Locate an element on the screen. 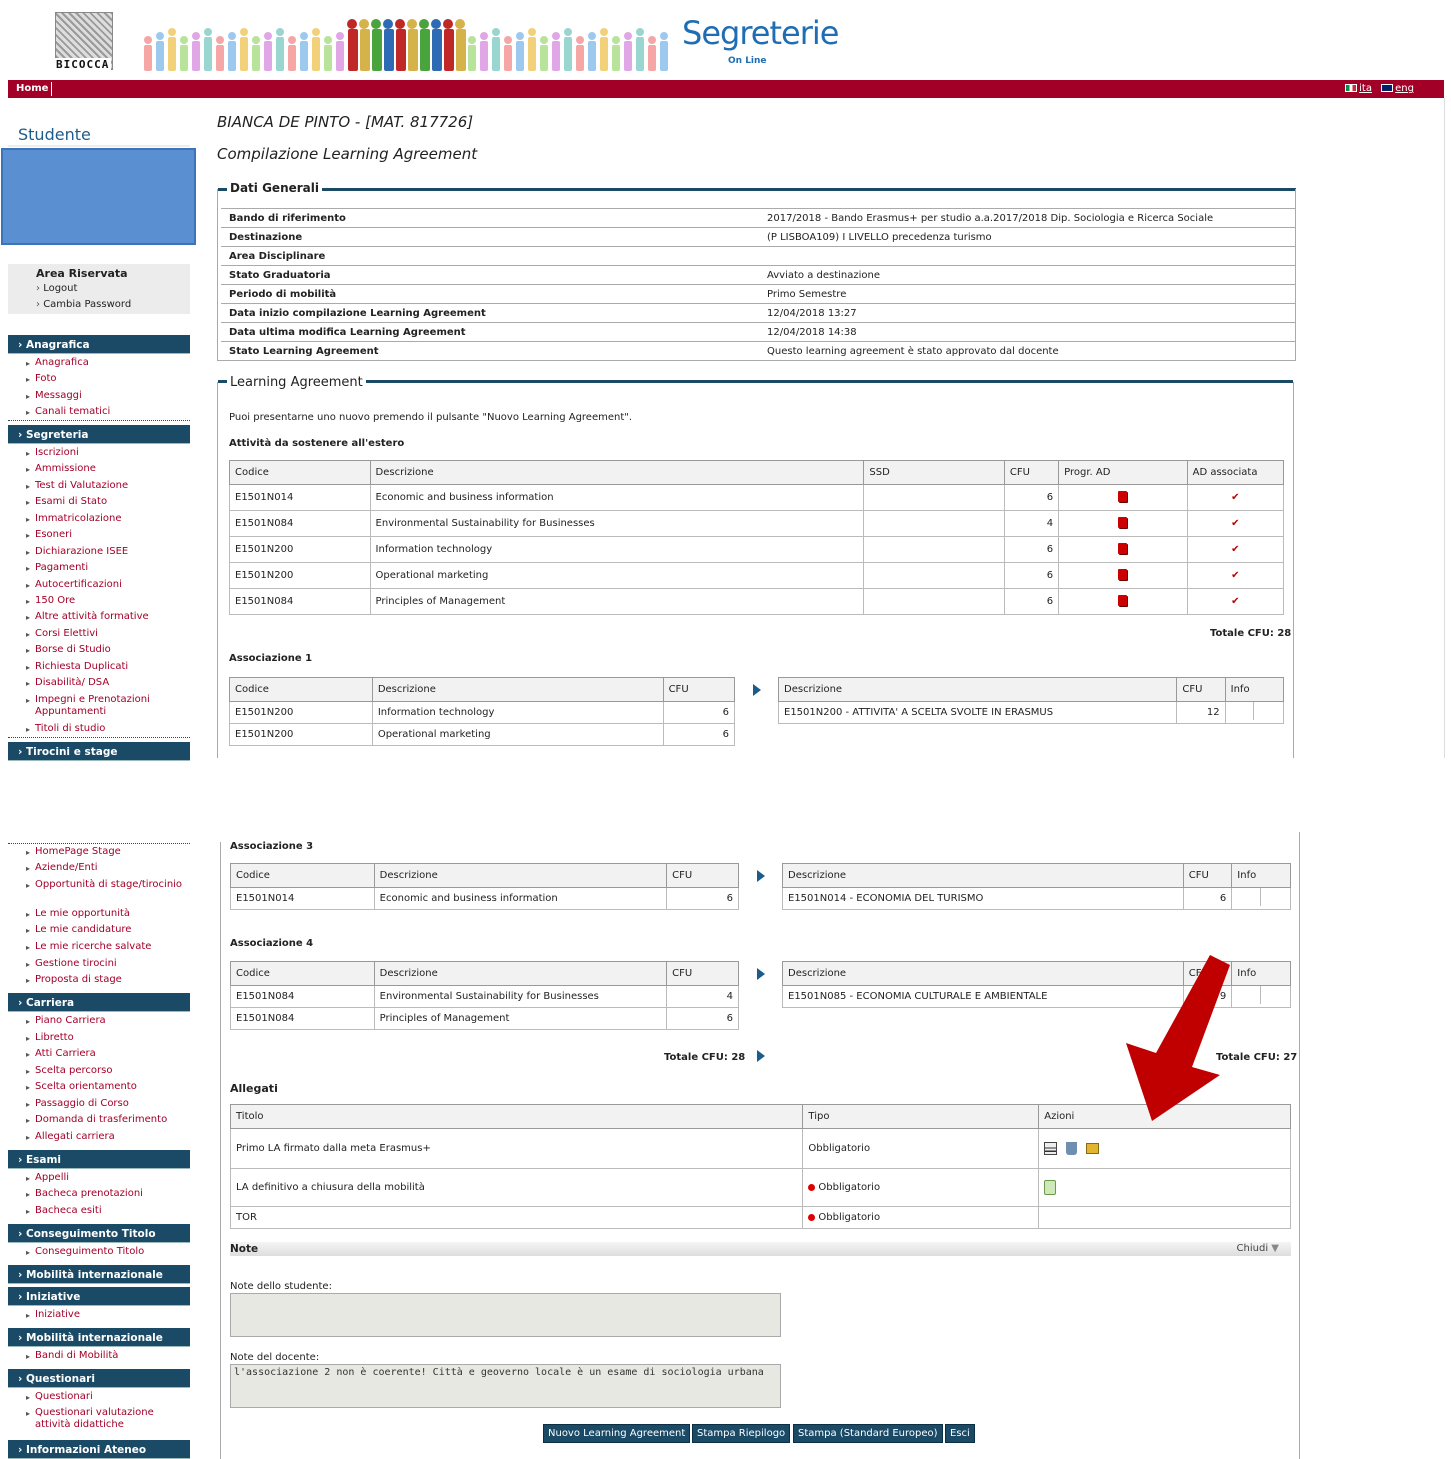 The width and height of the screenshot is (1451, 1459). folder-open-icon is located at coordinates (1093, 1148).